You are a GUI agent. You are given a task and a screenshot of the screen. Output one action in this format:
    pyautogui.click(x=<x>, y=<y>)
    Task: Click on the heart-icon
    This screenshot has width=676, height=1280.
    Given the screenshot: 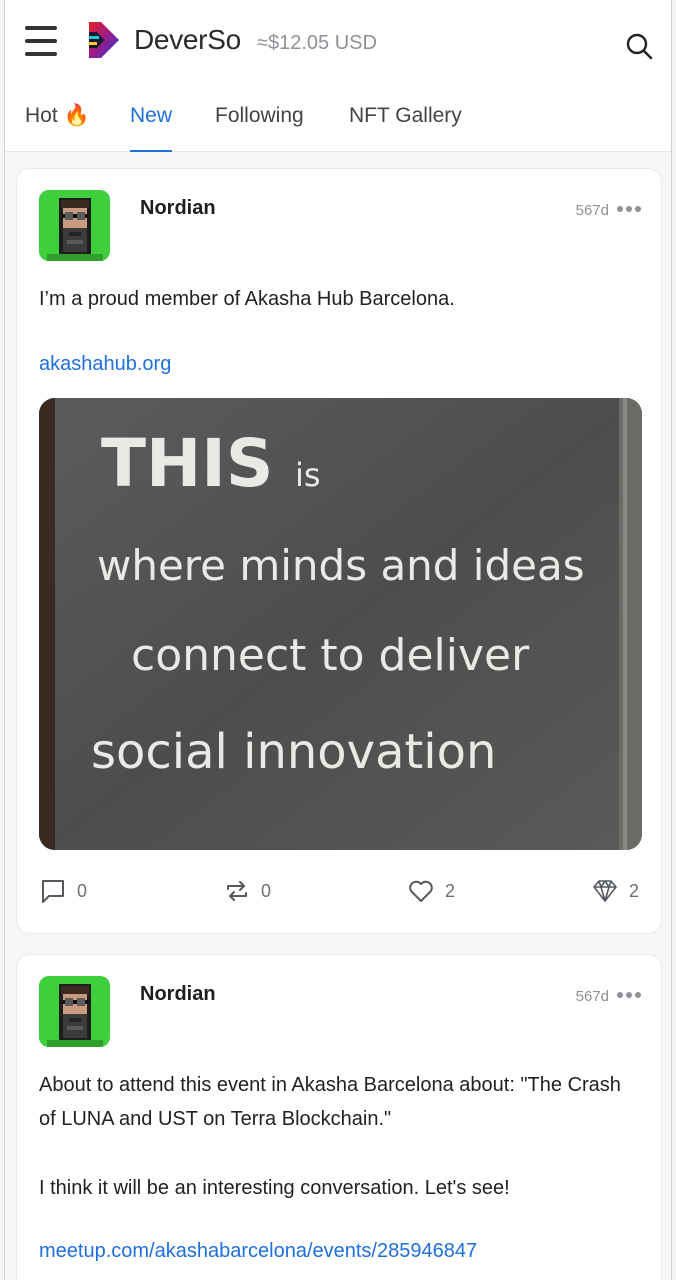 What is the action you would take?
    pyautogui.click(x=421, y=891)
    